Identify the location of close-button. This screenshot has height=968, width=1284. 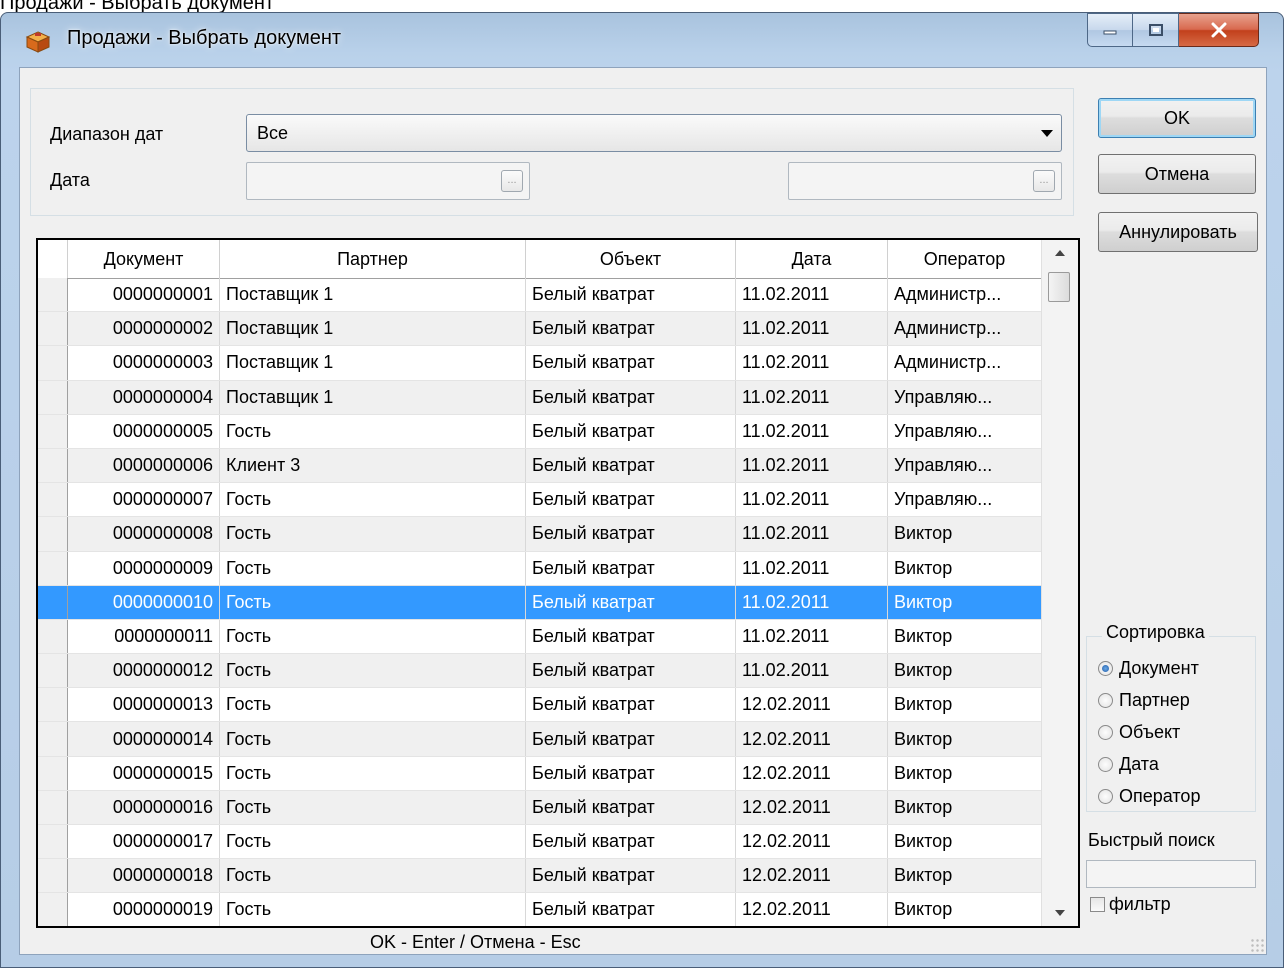
(1219, 30).